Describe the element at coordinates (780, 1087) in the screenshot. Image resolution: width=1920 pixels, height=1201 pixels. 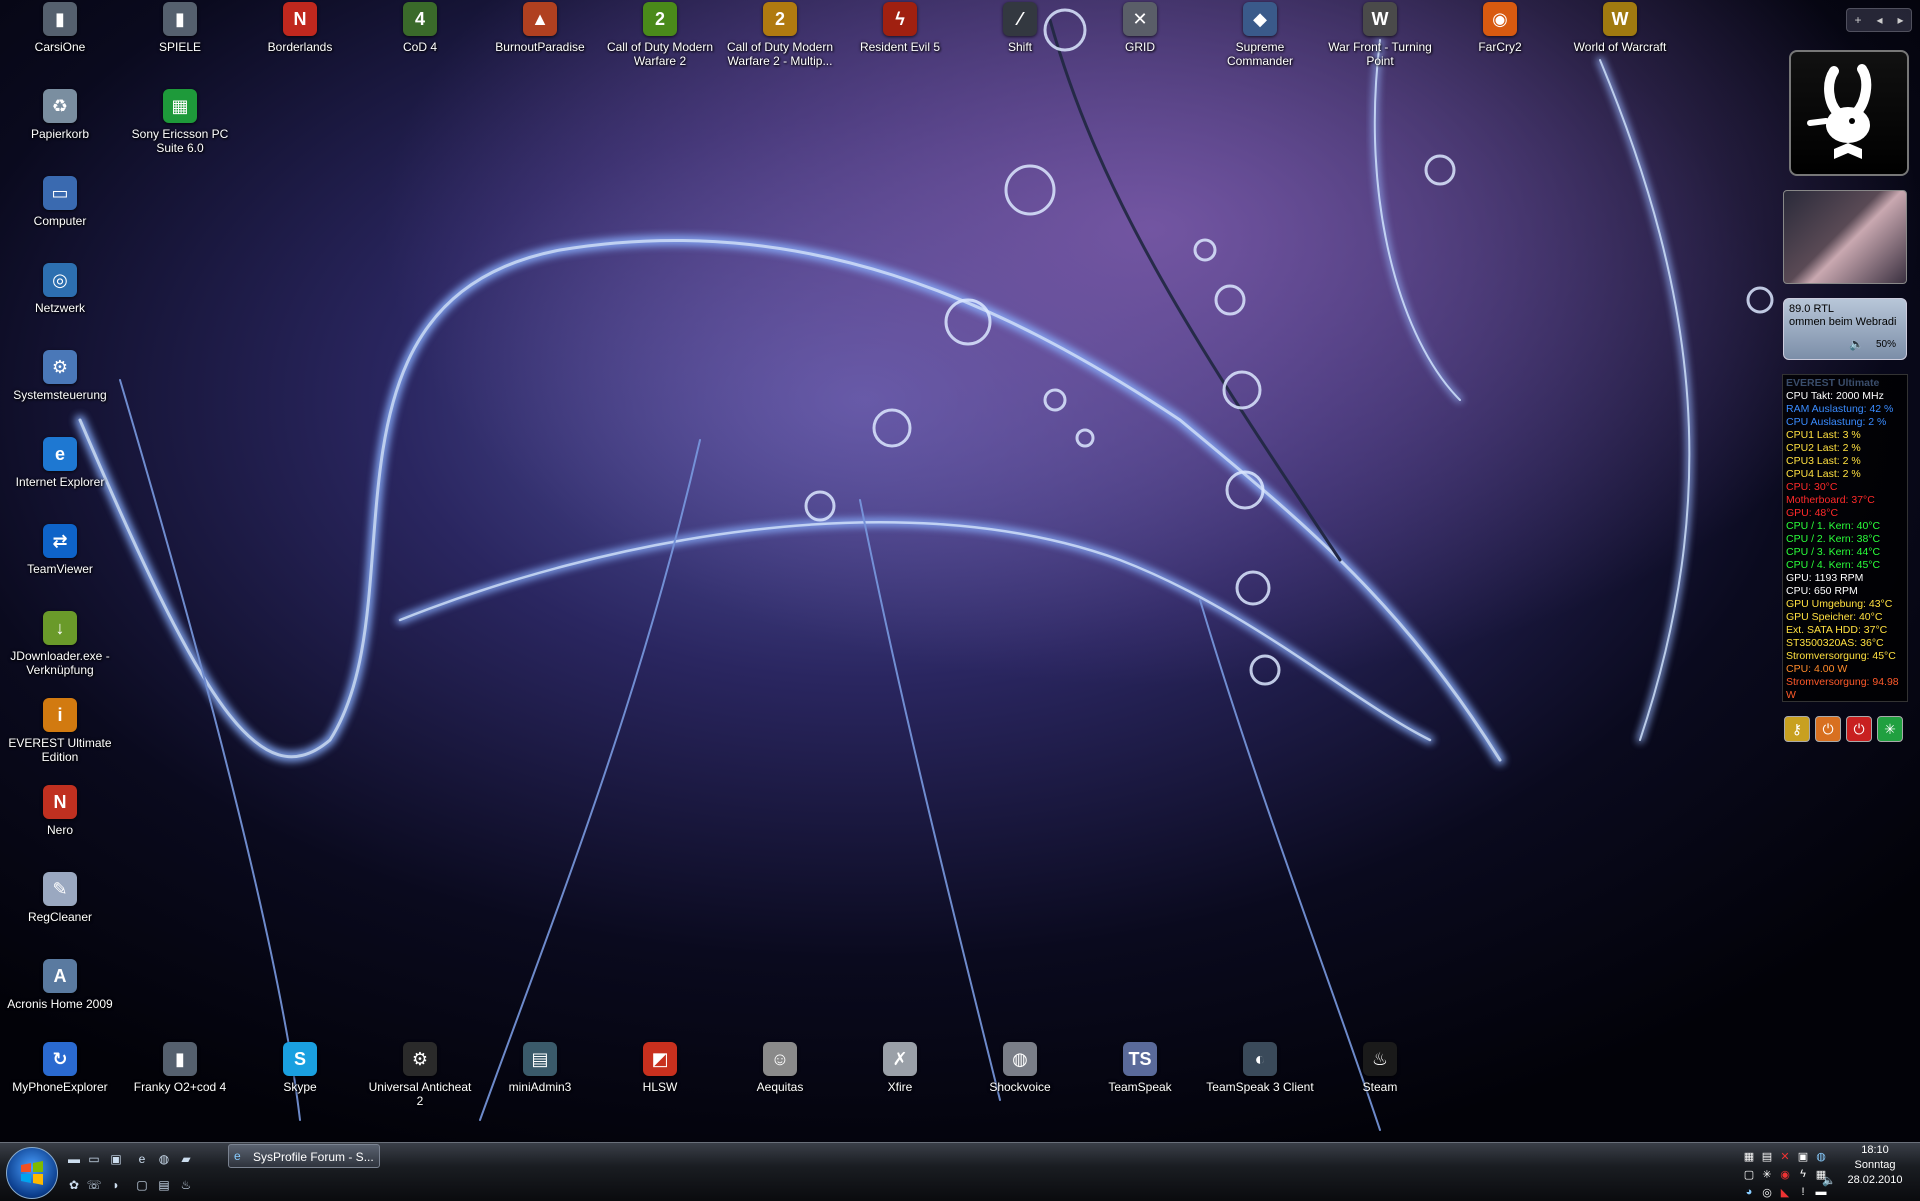
I see `shortcut-label: Aequitas` at that location.